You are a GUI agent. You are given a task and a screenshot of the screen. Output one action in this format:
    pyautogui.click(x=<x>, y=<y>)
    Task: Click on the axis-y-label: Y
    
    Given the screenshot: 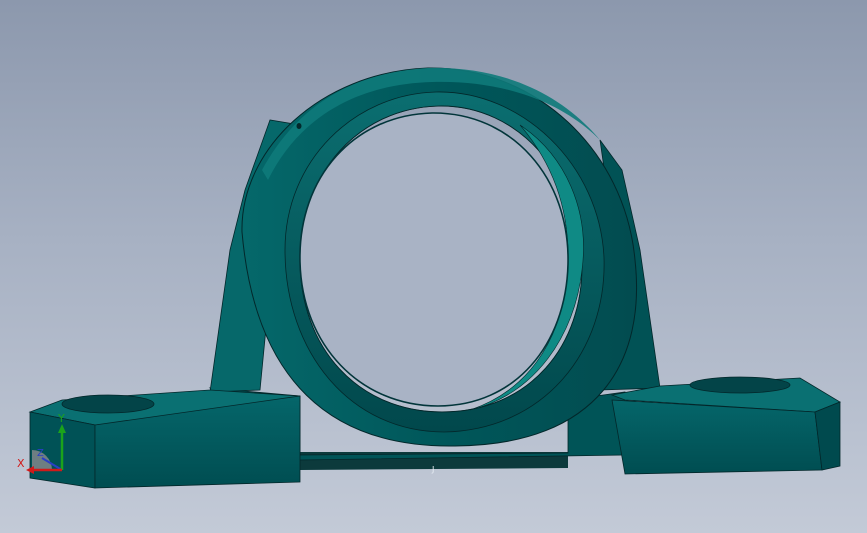 What is the action you would take?
    pyautogui.click(x=61, y=418)
    